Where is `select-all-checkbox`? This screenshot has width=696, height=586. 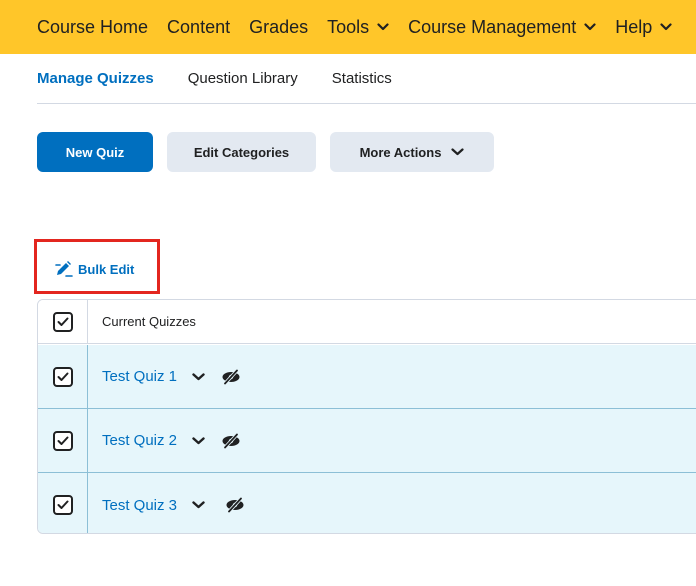
select-all-checkbox is located at coordinates (62, 321).